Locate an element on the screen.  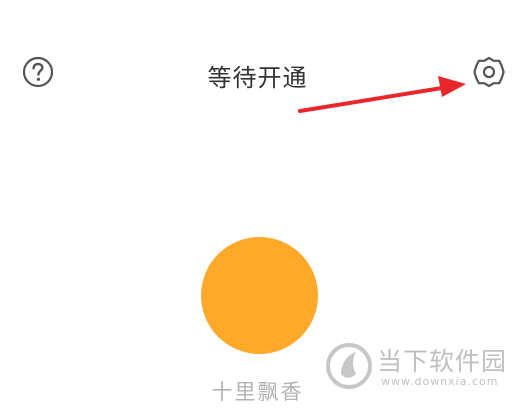
settings-button is located at coordinates (489, 72).